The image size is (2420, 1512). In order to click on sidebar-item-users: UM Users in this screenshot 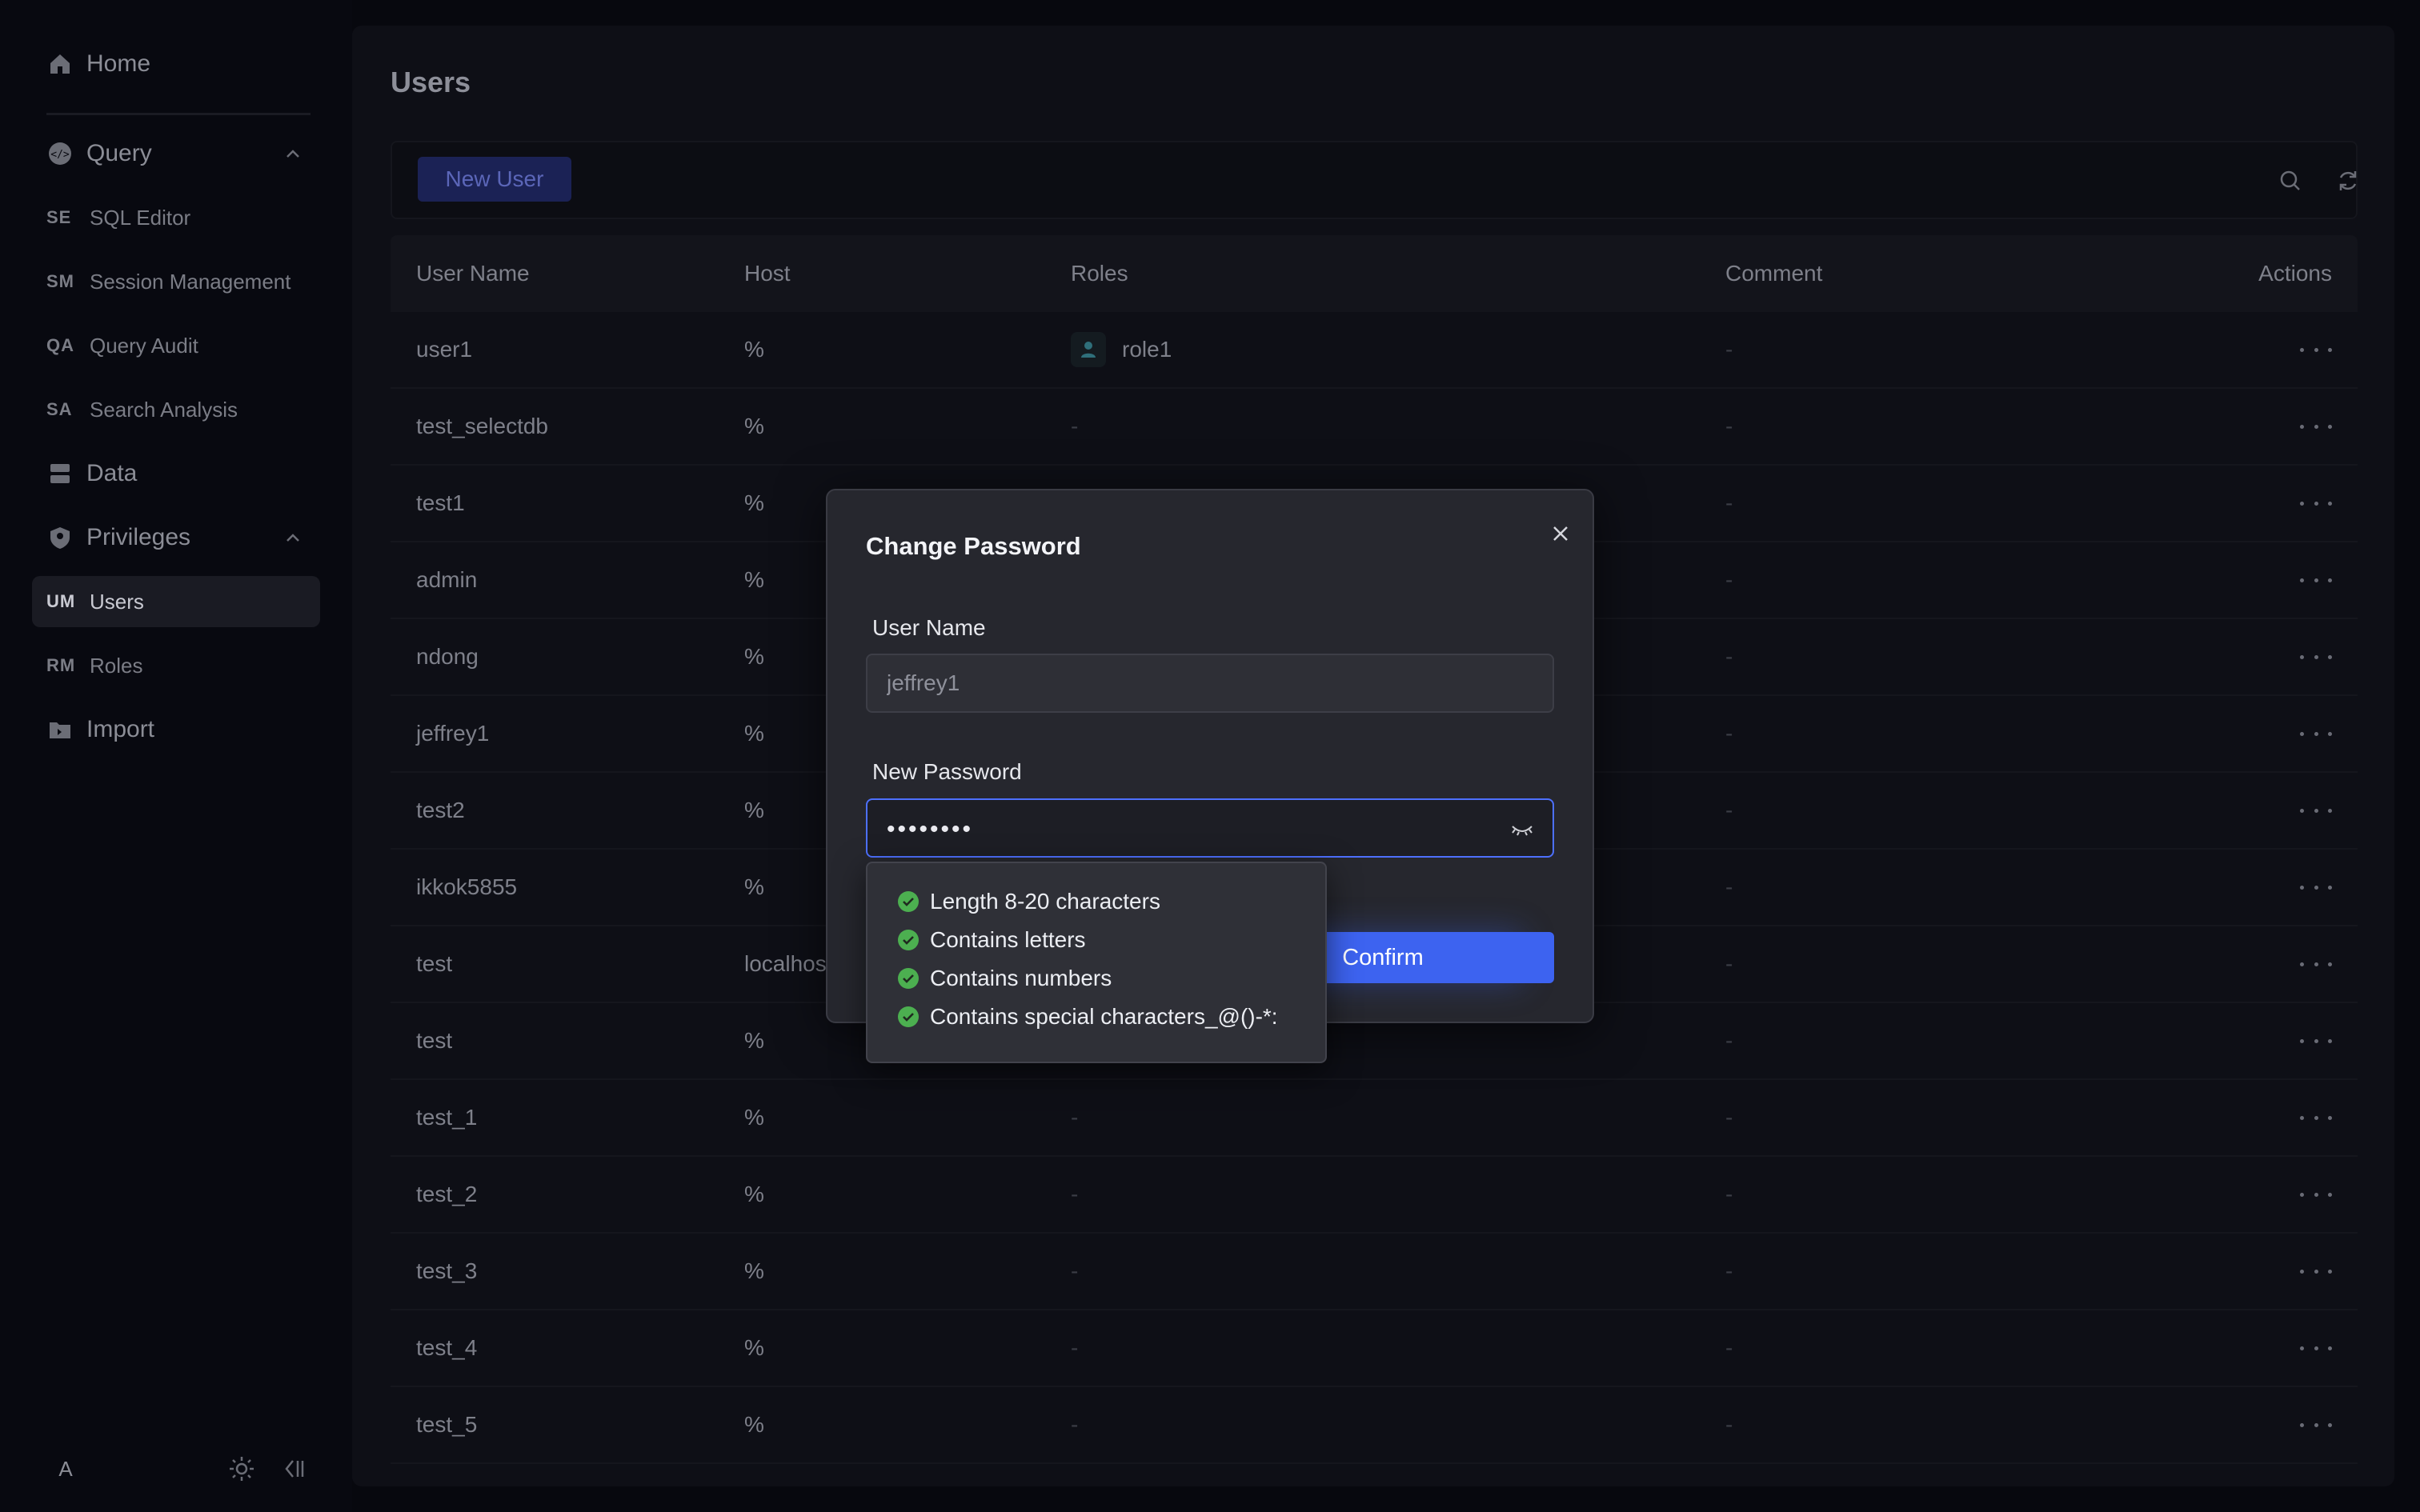, I will do `click(176, 601)`.